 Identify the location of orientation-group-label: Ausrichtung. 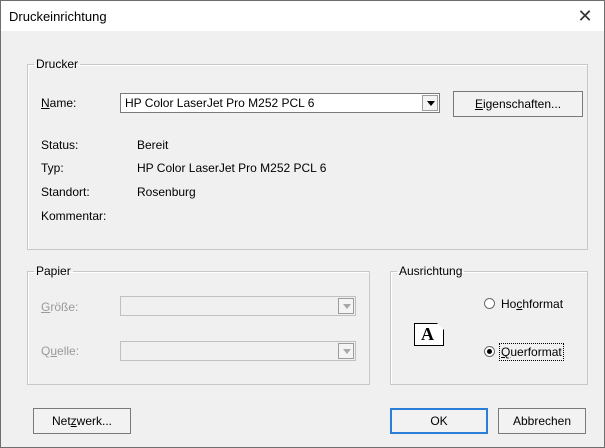
(431, 271).